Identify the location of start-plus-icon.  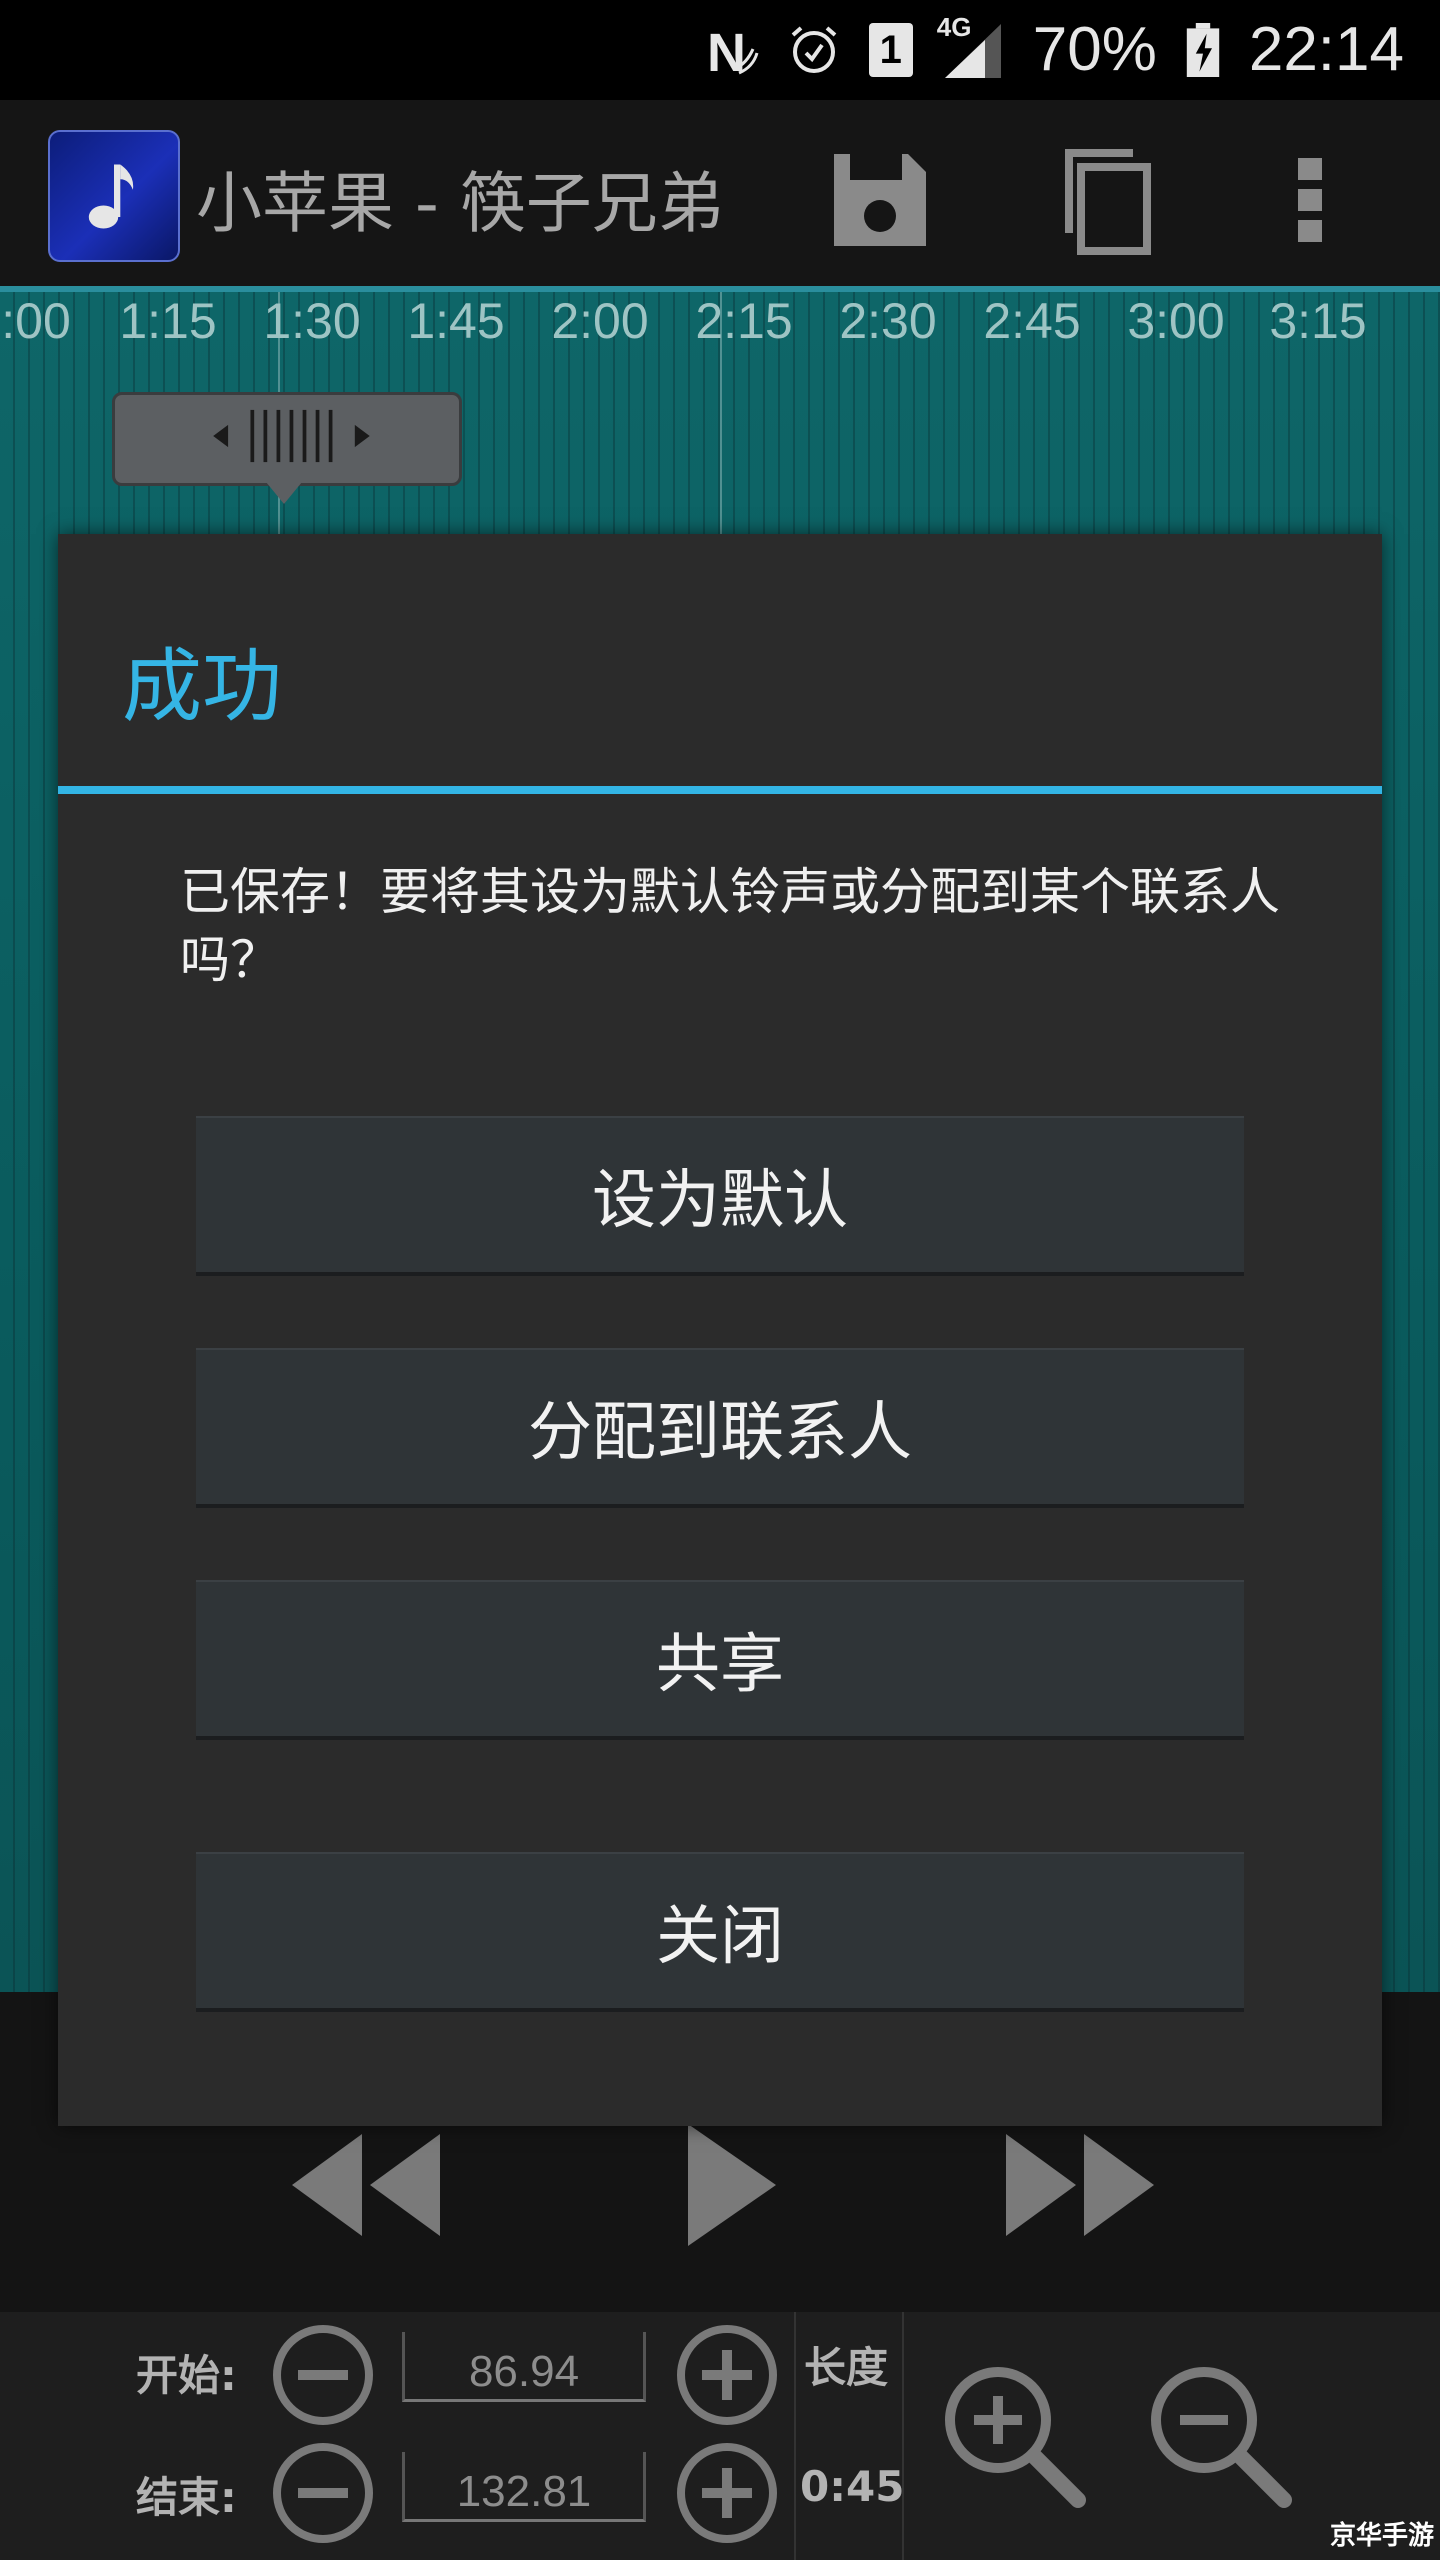
(727, 2375).